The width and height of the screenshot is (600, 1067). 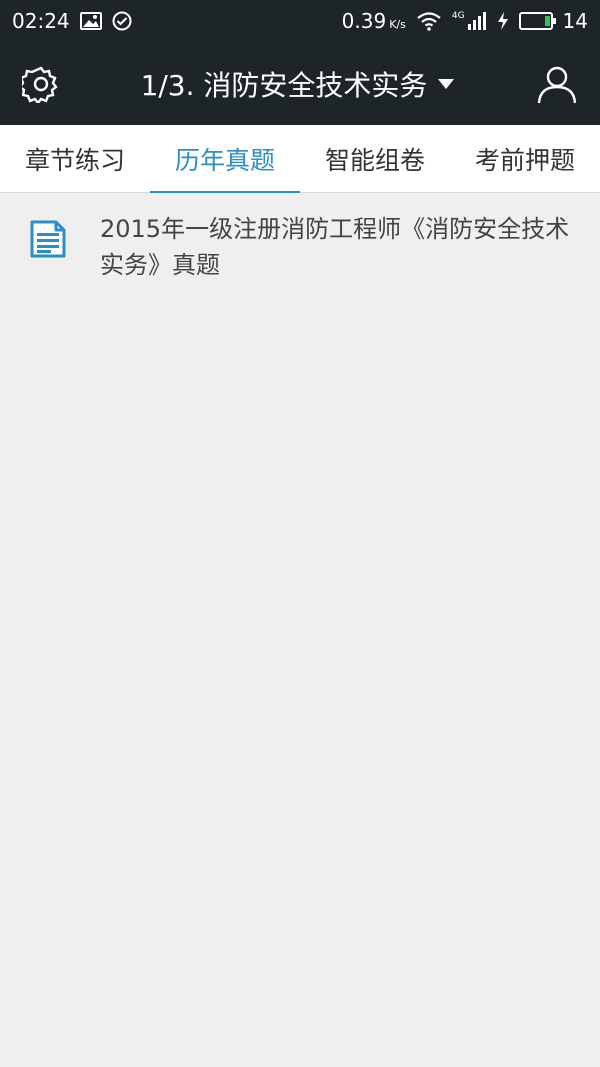 I want to click on tab-bar: 章节练习 历年真题 智能组卷 考前押题, so click(x=300, y=159).